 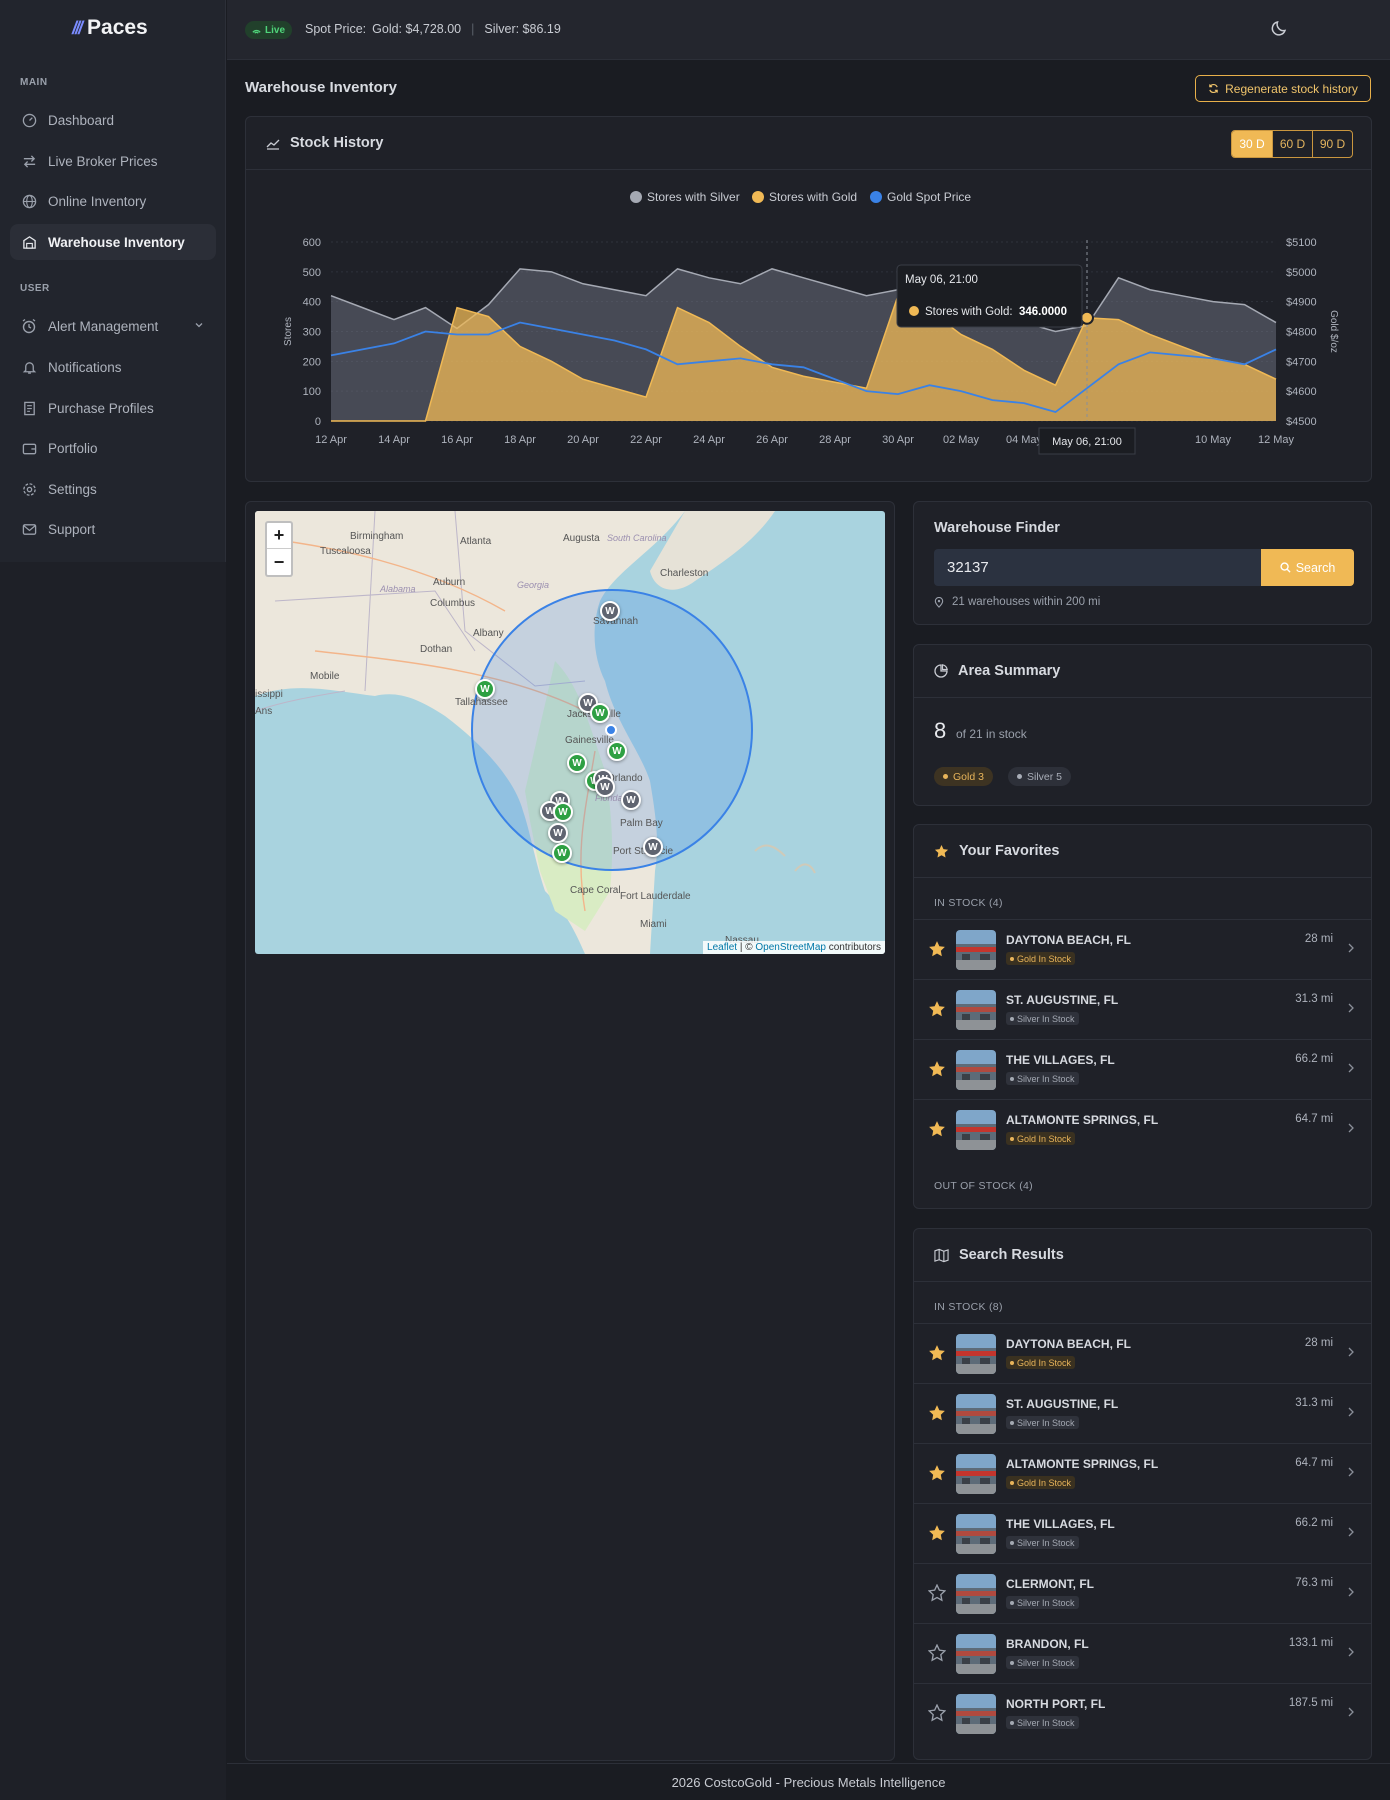 What do you see at coordinates (113, 529) in the screenshot?
I see `sidebar-item-support: Support` at bounding box center [113, 529].